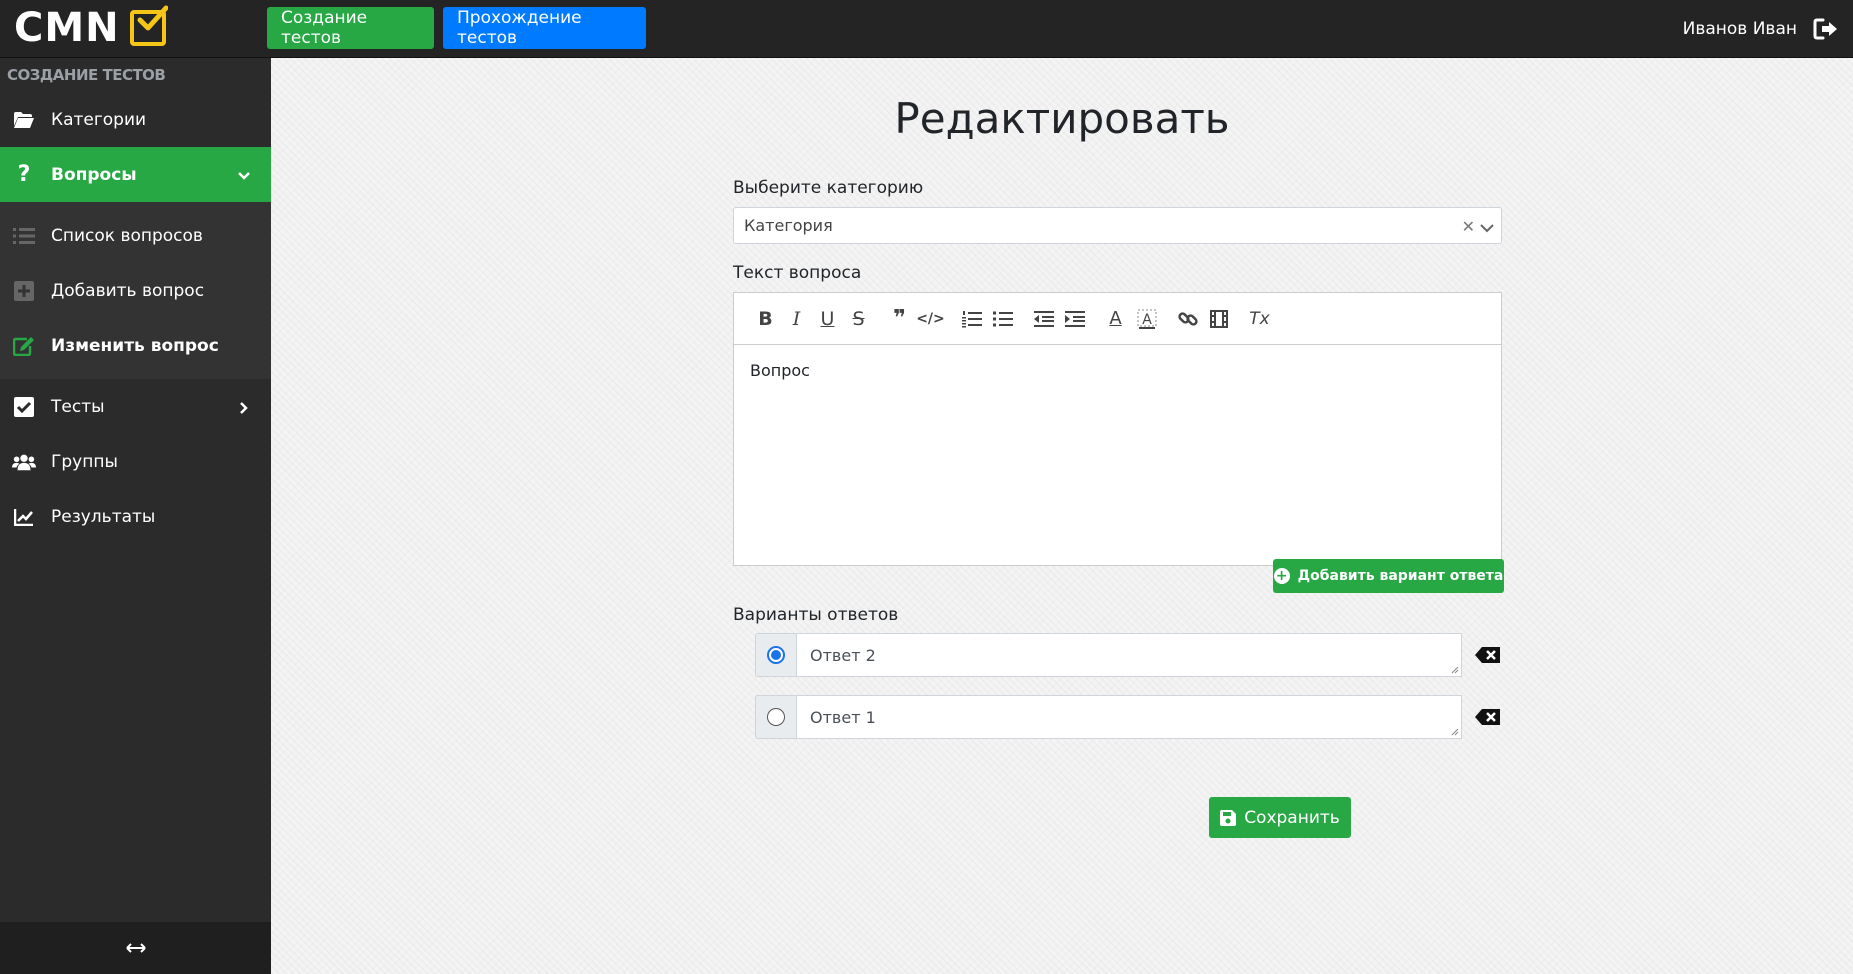  What do you see at coordinates (1187, 319) in the screenshot?
I see `link-icon` at bounding box center [1187, 319].